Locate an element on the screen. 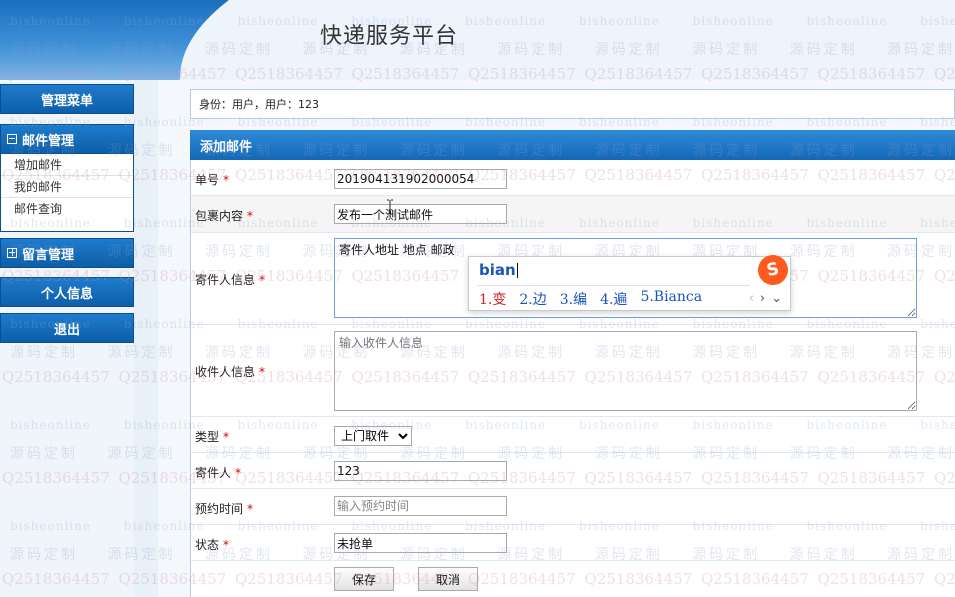  sidebar-item-my-mail: 我的邮件 is located at coordinates (67, 187).